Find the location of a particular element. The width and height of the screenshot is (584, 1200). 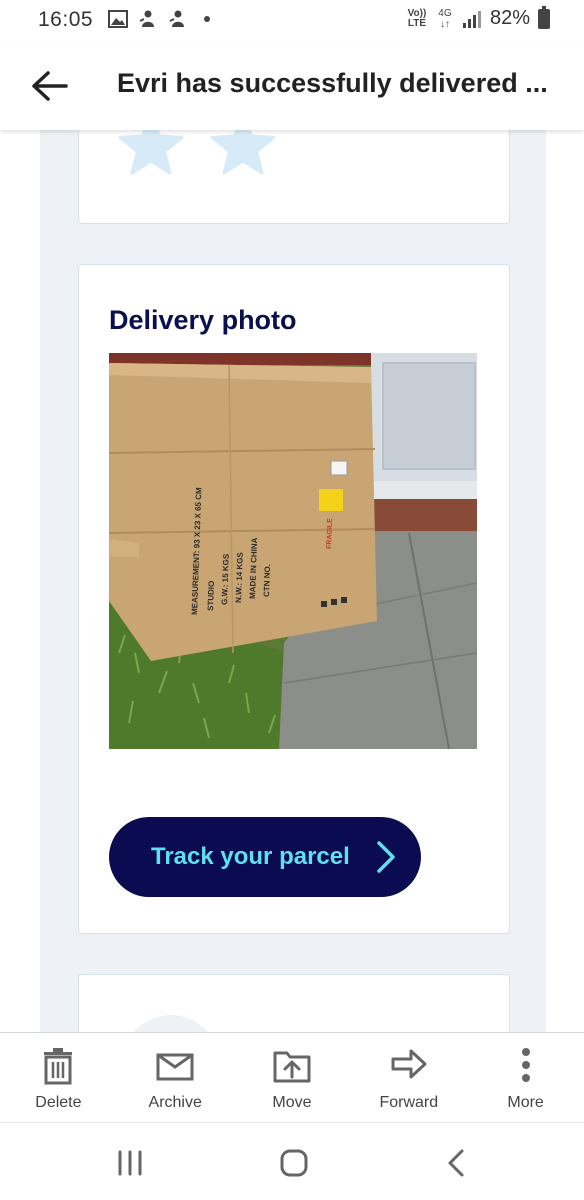

box-marking-ctn: CTN NO. is located at coordinates (267, 580).